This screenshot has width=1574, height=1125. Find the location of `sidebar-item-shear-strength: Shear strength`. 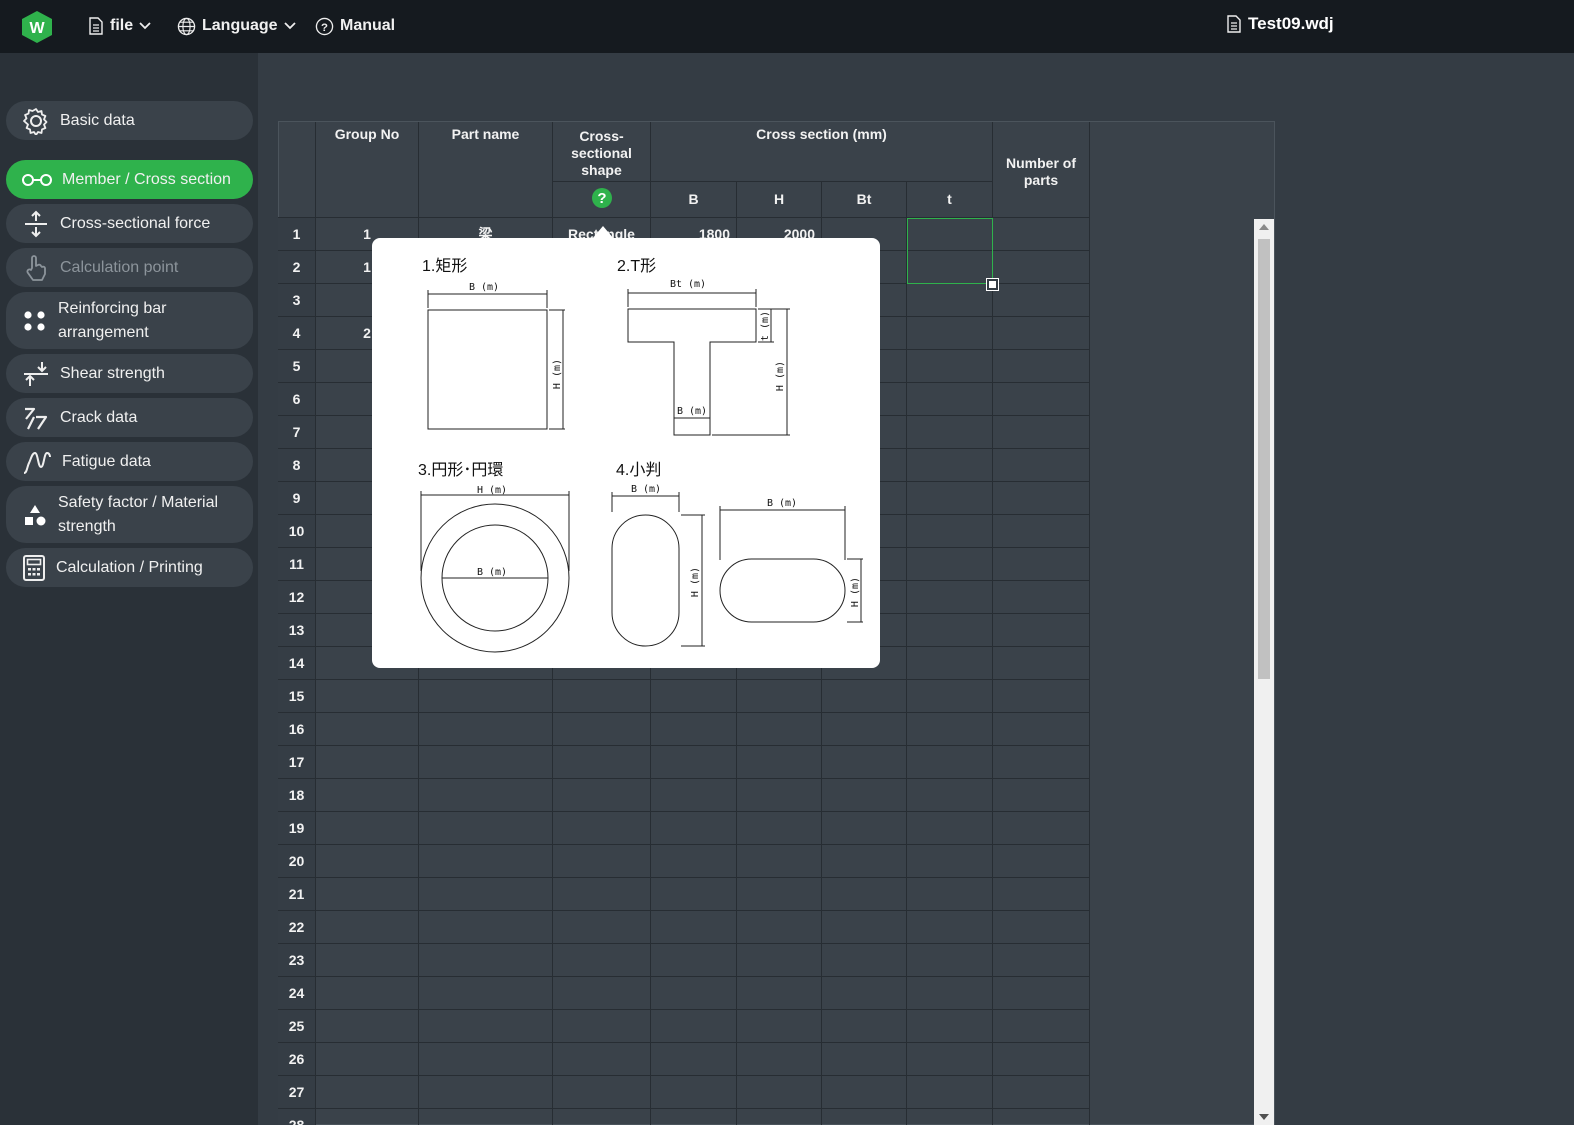

sidebar-item-shear-strength: Shear strength is located at coordinates (129, 373).